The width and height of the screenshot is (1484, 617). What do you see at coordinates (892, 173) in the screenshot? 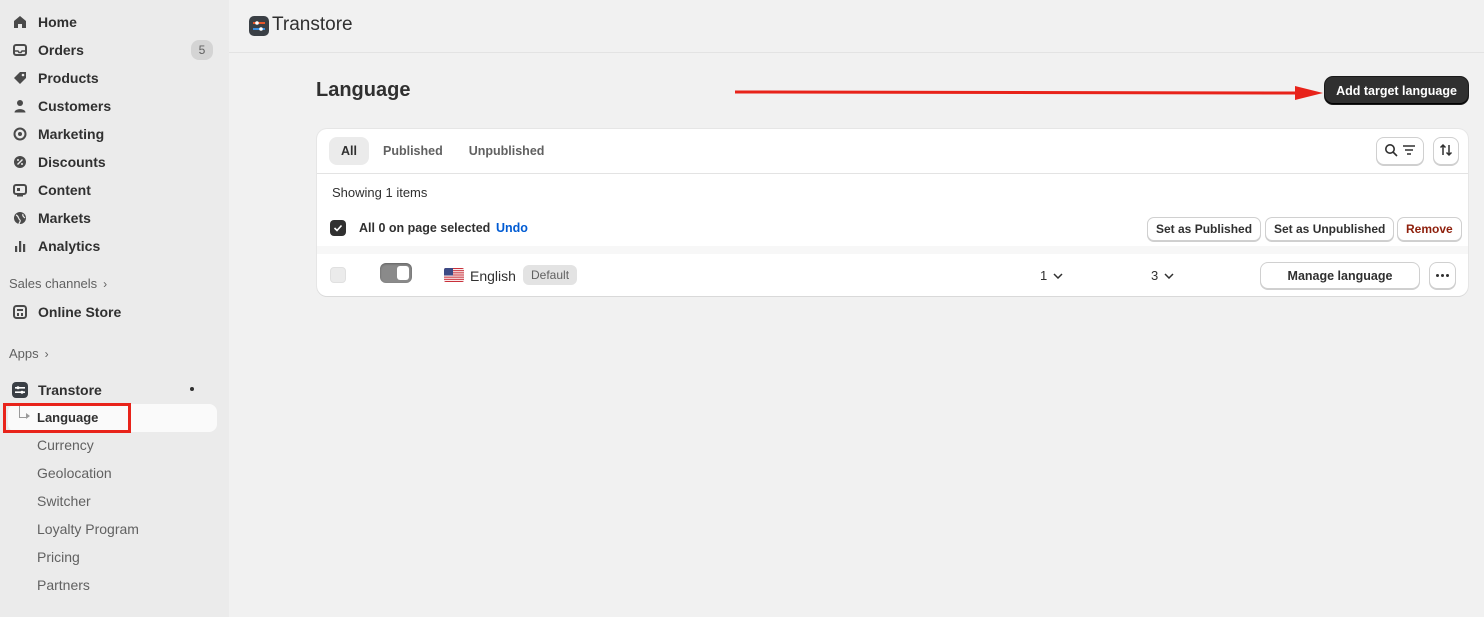
I see `divider` at bounding box center [892, 173].